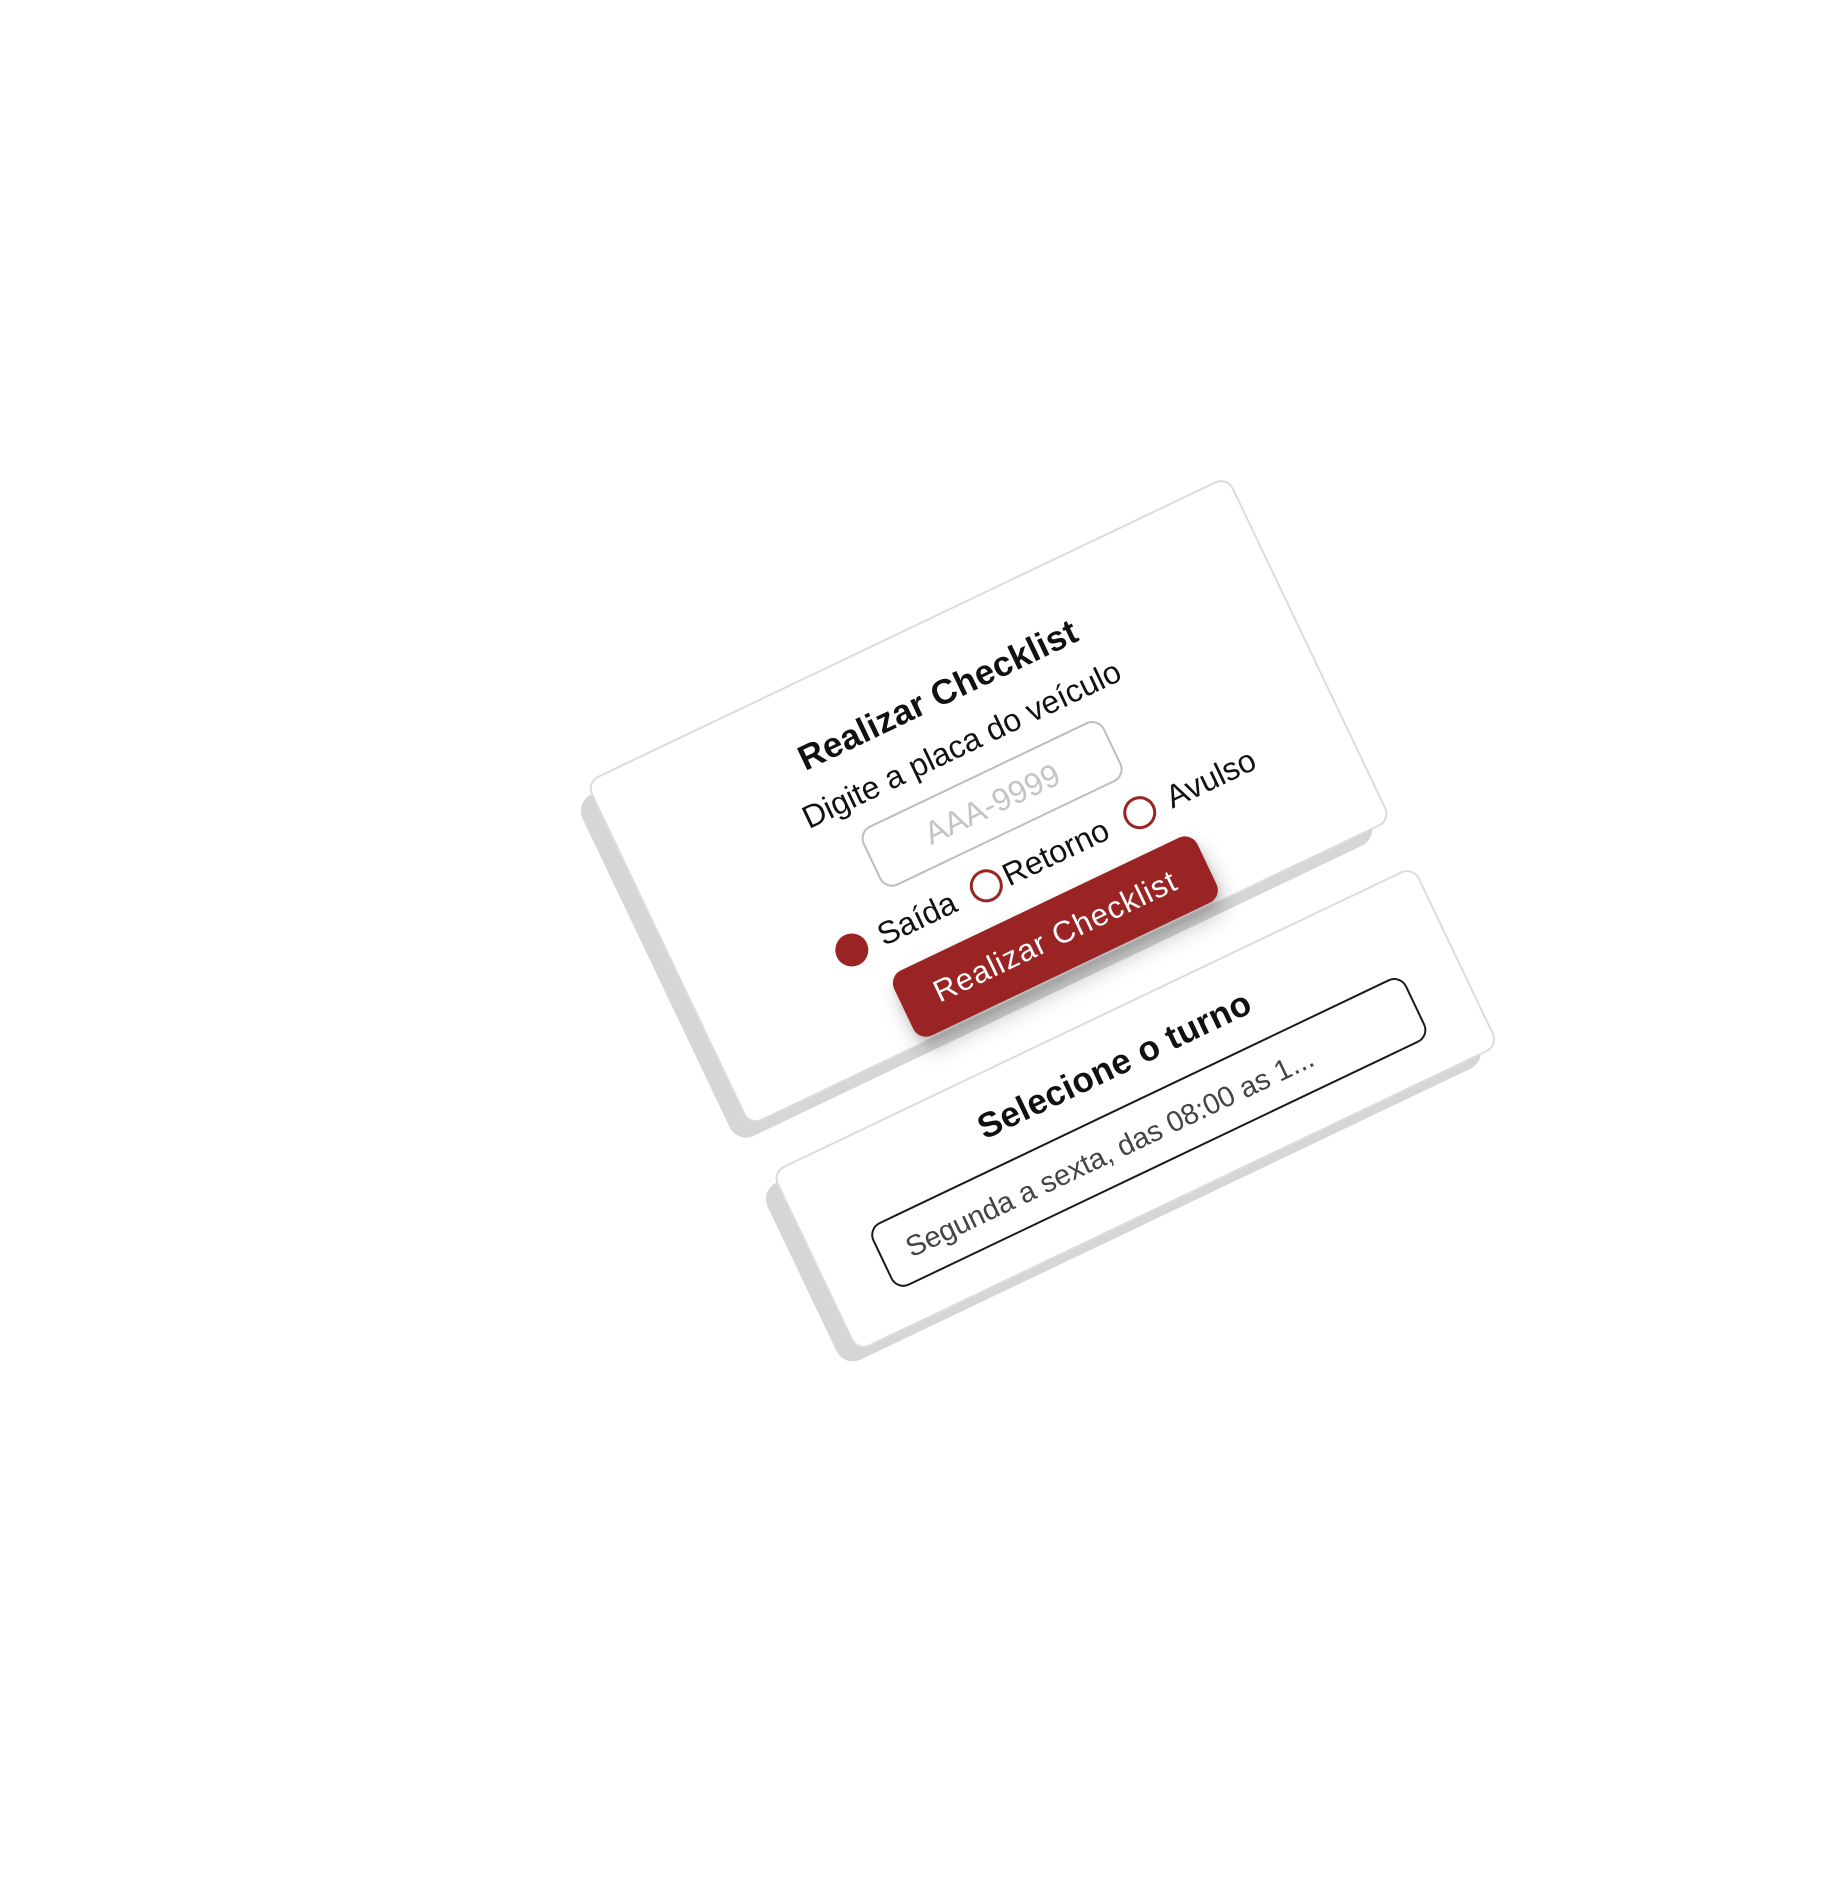 Image resolution: width=1835 pixels, height=1883 pixels. Describe the element at coordinates (1210, 778) in the screenshot. I see `radio-avulso-label: Avulso` at that location.